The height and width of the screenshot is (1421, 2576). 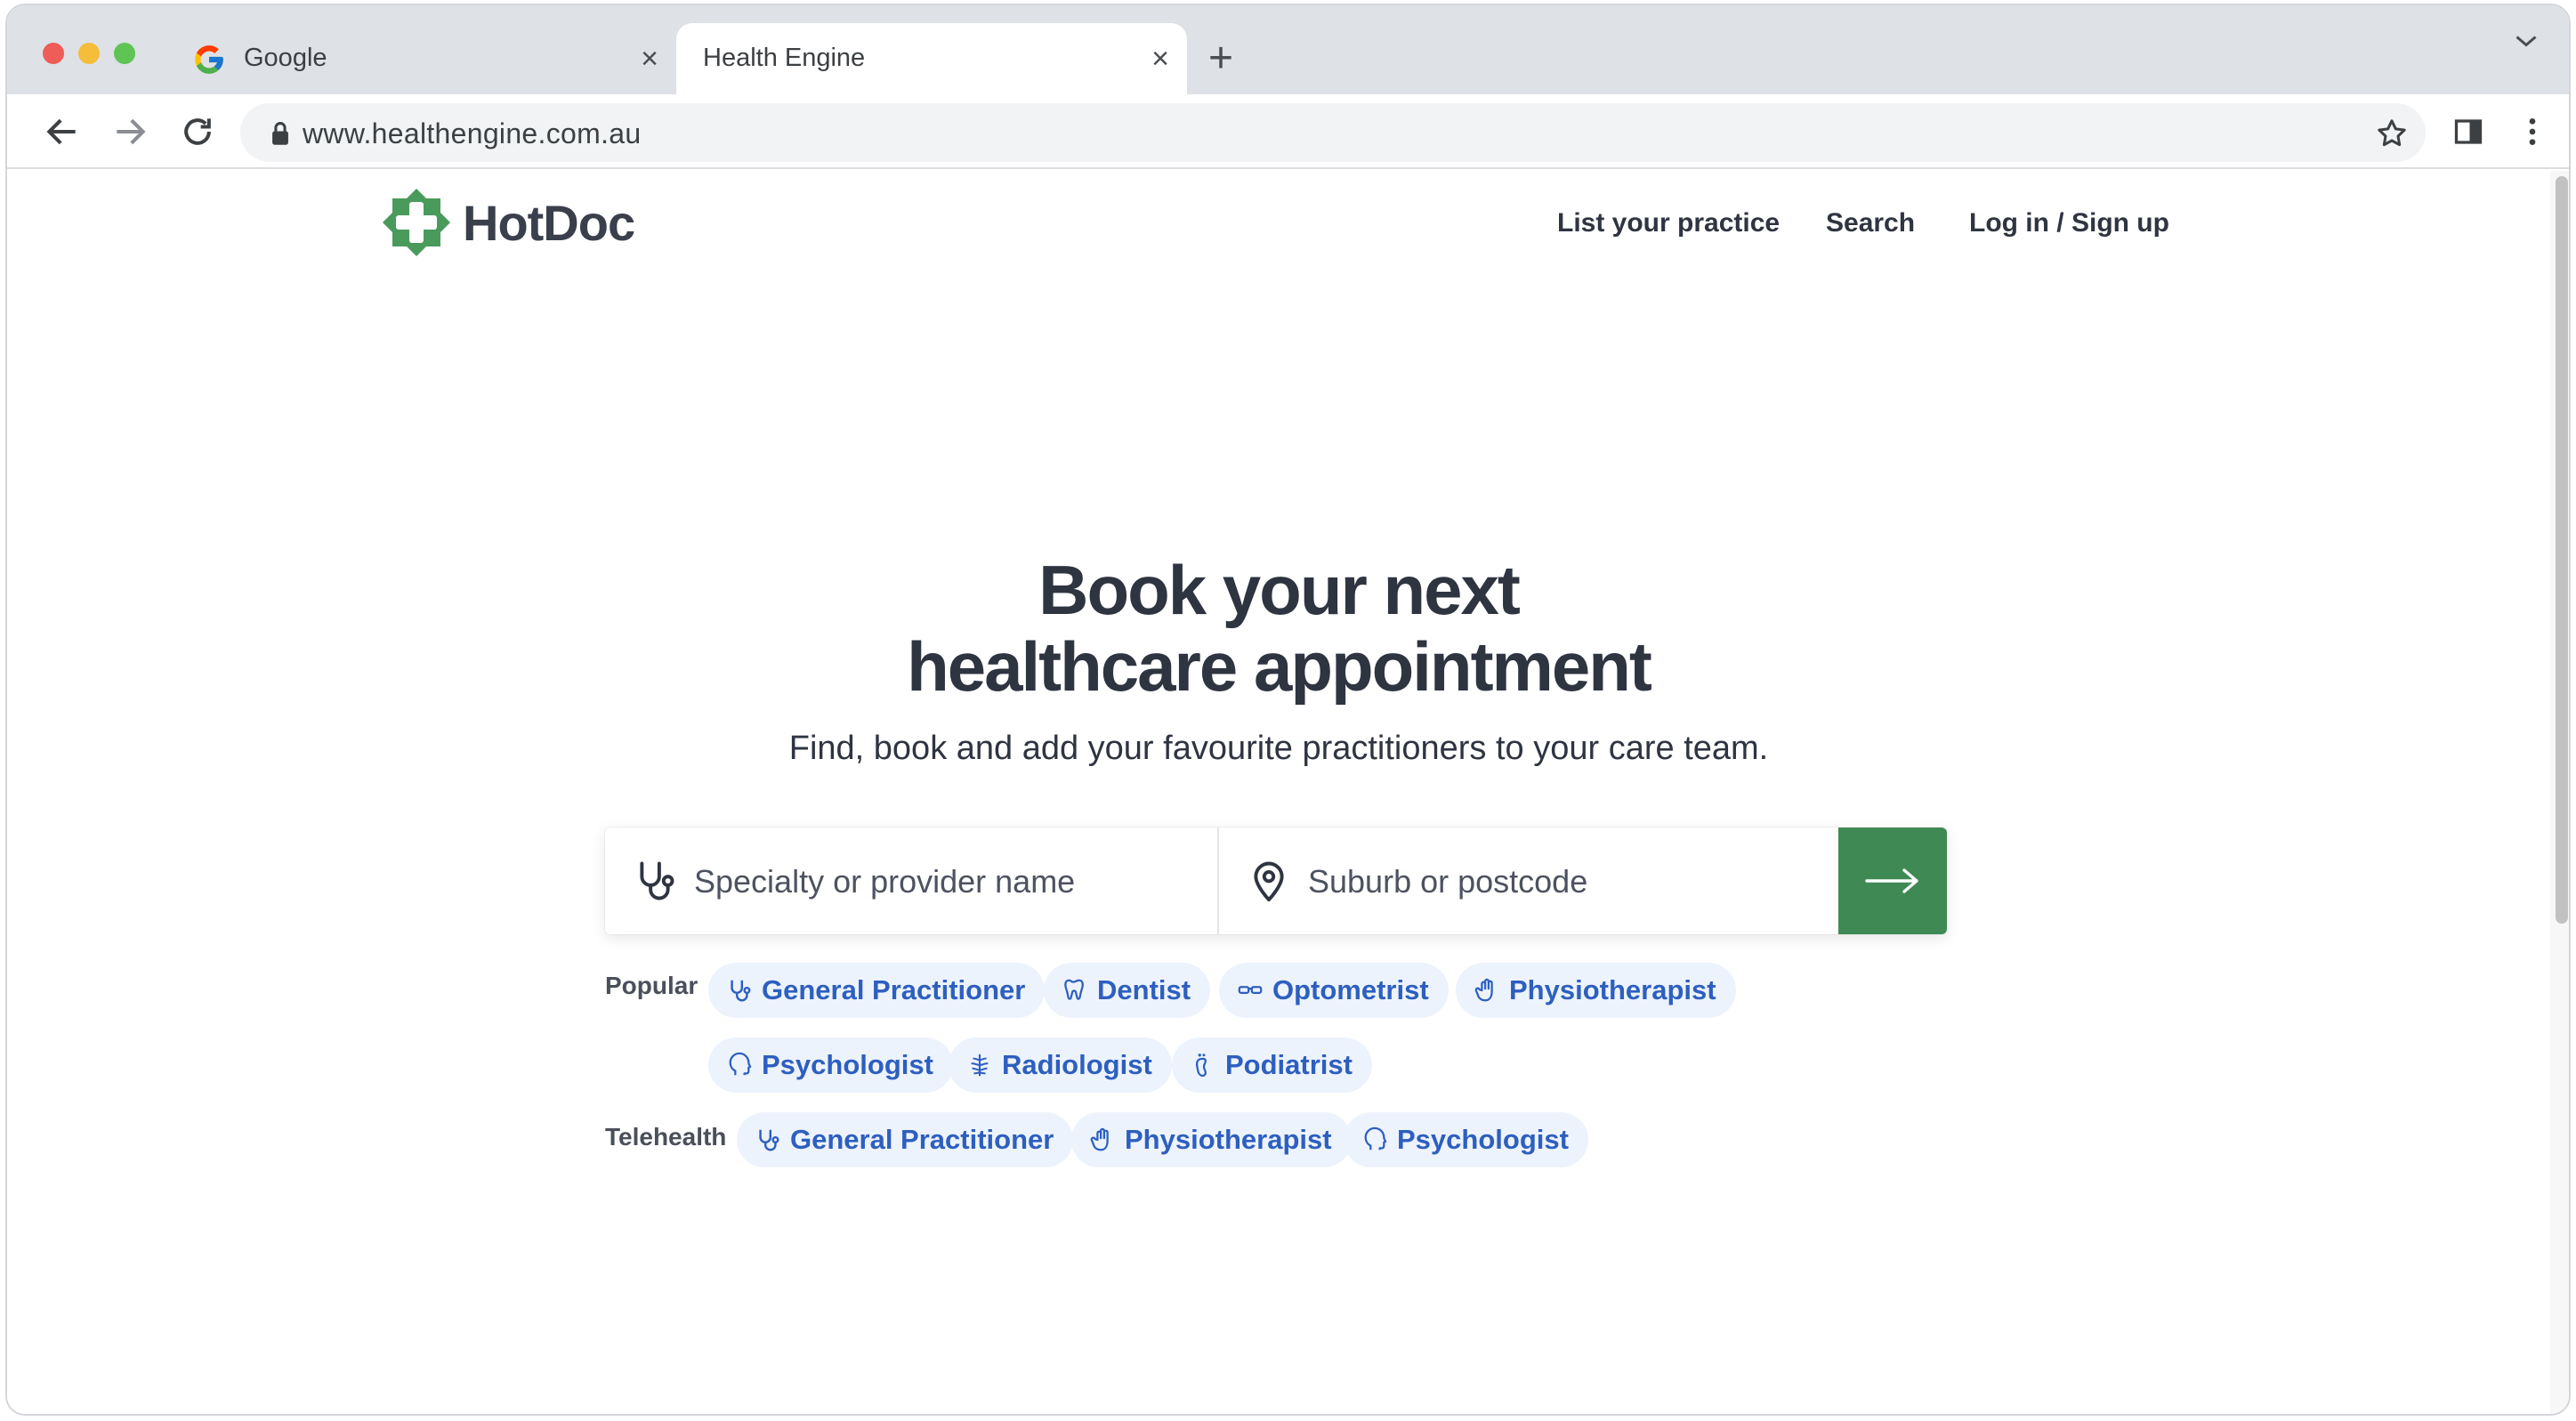 I want to click on chip-telehealth-psychologist: Psychologist, so click(x=1466, y=1139).